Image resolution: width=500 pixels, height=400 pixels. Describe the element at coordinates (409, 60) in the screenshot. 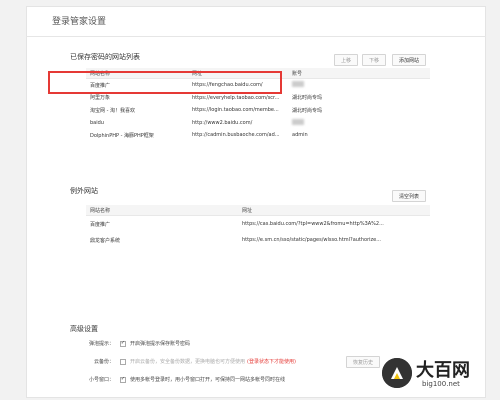

I see `add-site-button: 添加网站` at that location.